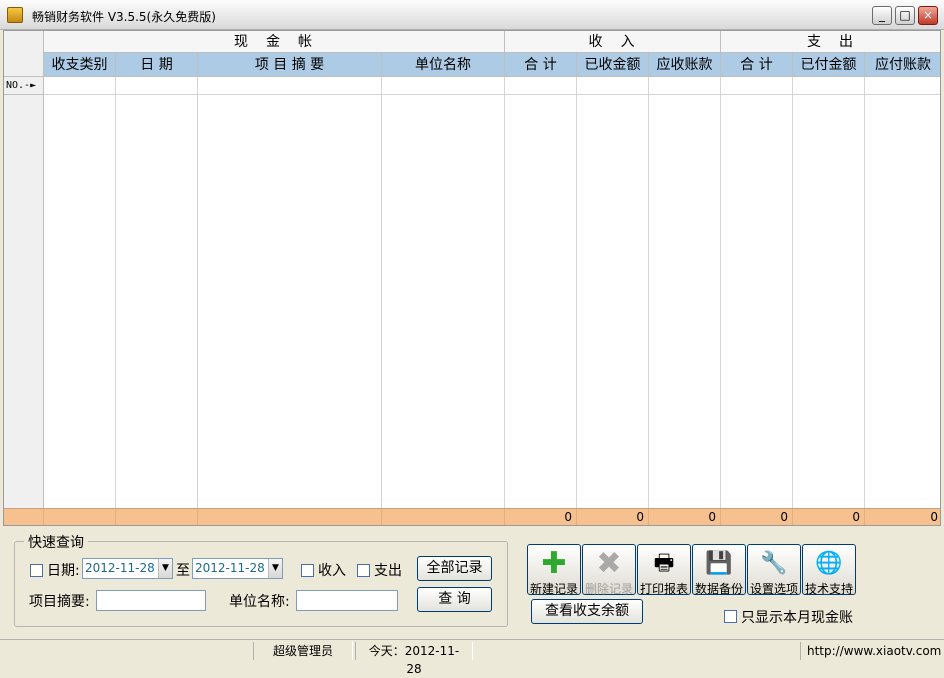  What do you see at coordinates (472, 15) in the screenshot?
I see `title-bar: 畅销财务软件 V3.5.5(永久免费版) _ □ ×` at bounding box center [472, 15].